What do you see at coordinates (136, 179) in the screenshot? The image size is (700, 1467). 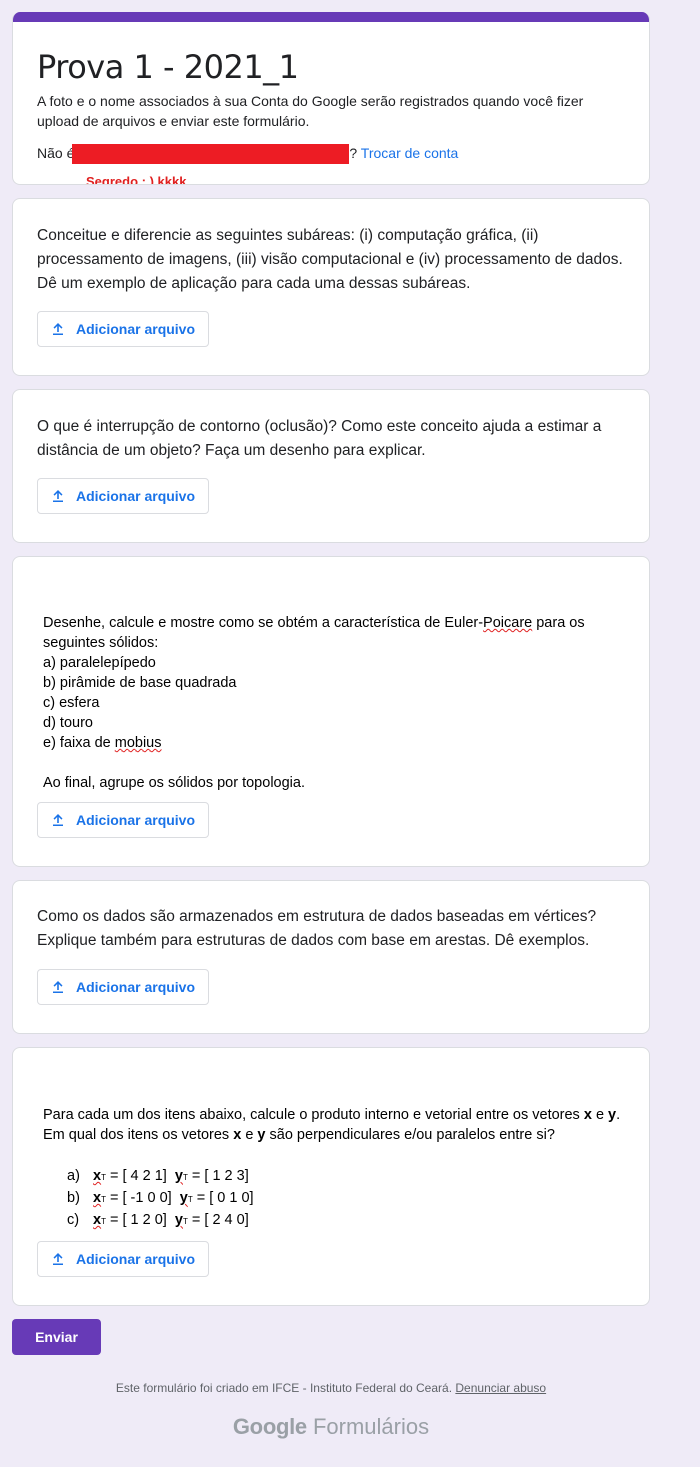 I see `redaction-annotation: Segredo ; ) kkkk` at bounding box center [136, 179].